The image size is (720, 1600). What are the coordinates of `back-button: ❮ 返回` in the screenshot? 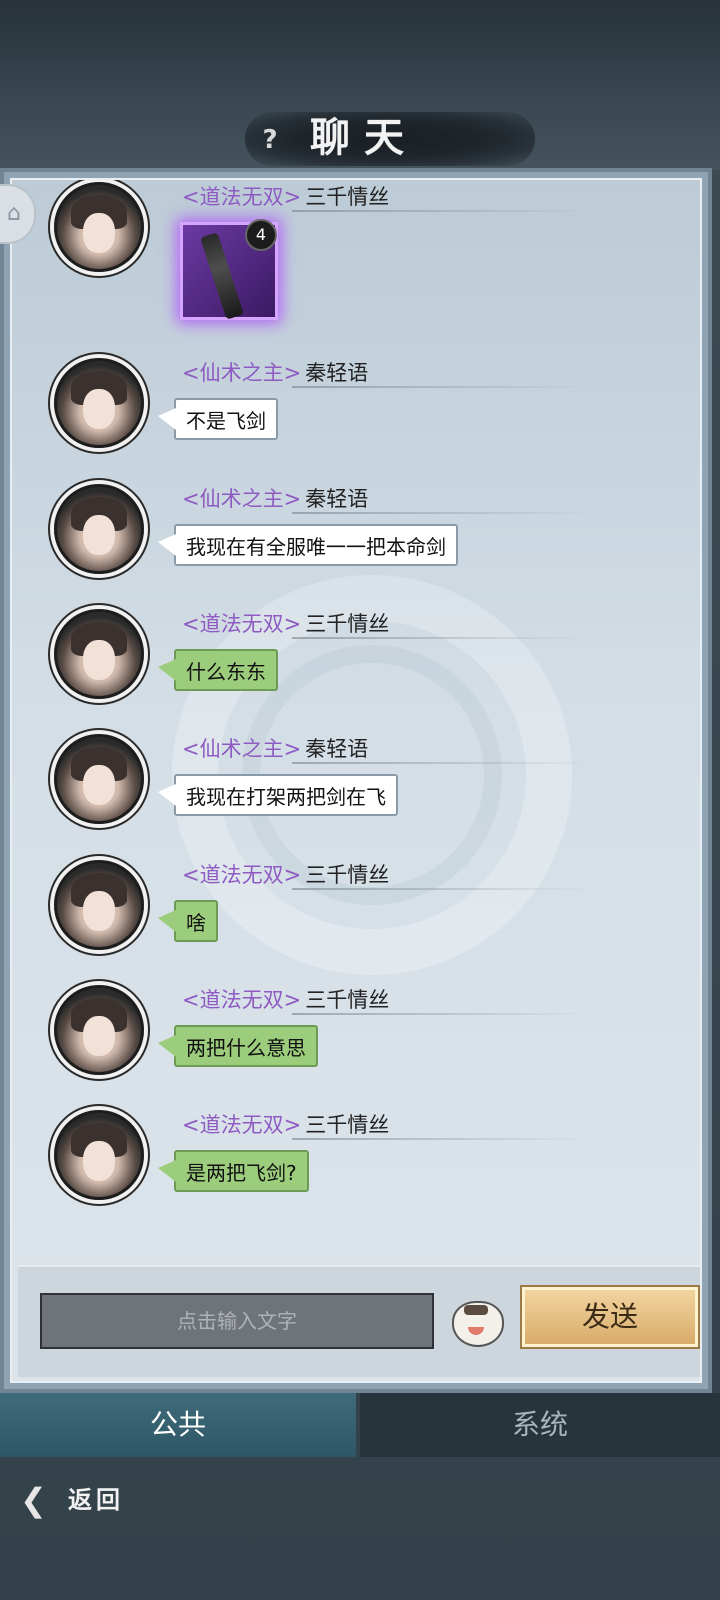 It's located at (85, 1500).